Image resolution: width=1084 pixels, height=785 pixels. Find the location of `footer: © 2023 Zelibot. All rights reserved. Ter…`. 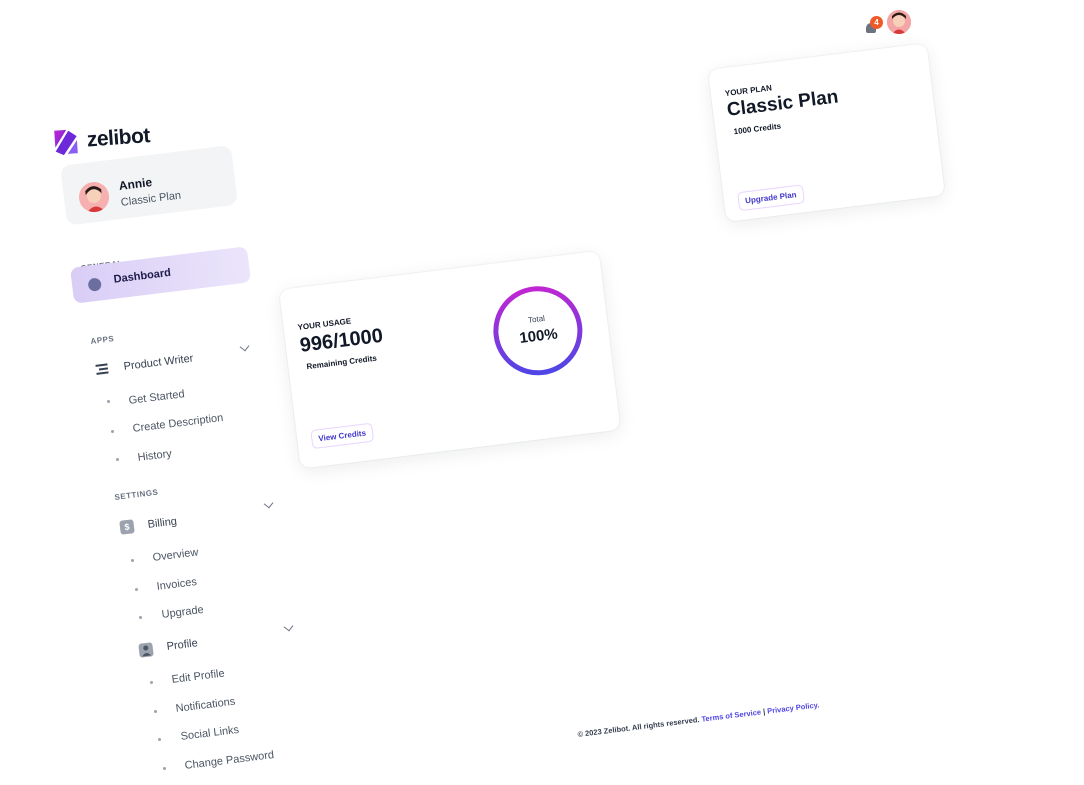

footer: © 2023 Zelibot. All rights reserved. Ter… is located at coordinates (698, 719).